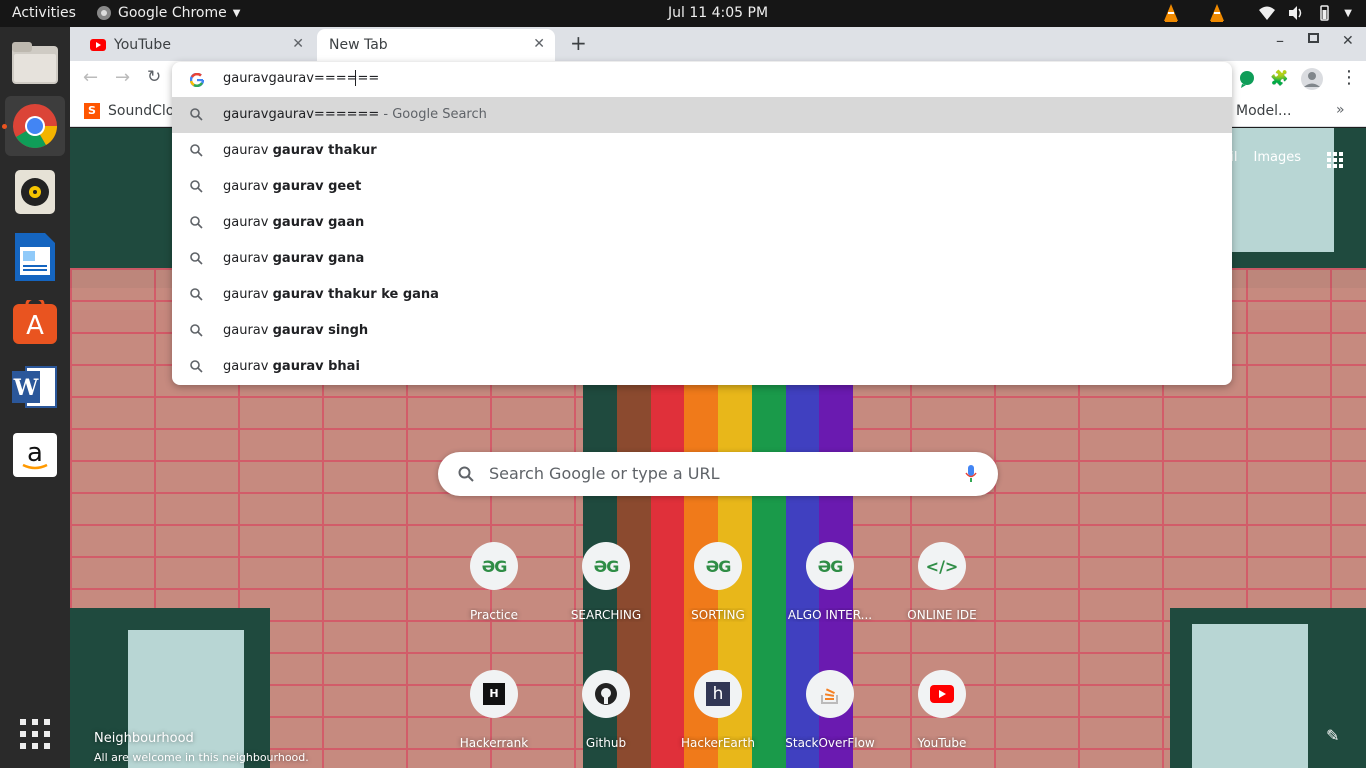  What do you see at coordinates (35, 387) in the screenshot?
I see `dock-word: W` at bounding box center [35, 387].